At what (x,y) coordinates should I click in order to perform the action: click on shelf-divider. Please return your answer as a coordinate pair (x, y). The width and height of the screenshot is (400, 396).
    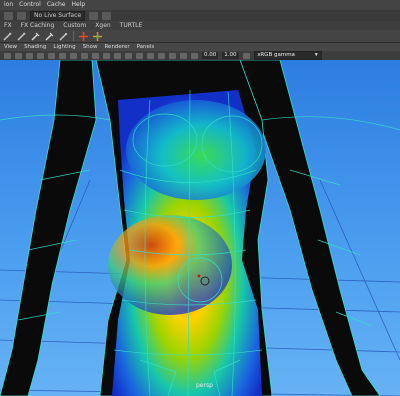
    Looking at the image, I should click on (73, 36).